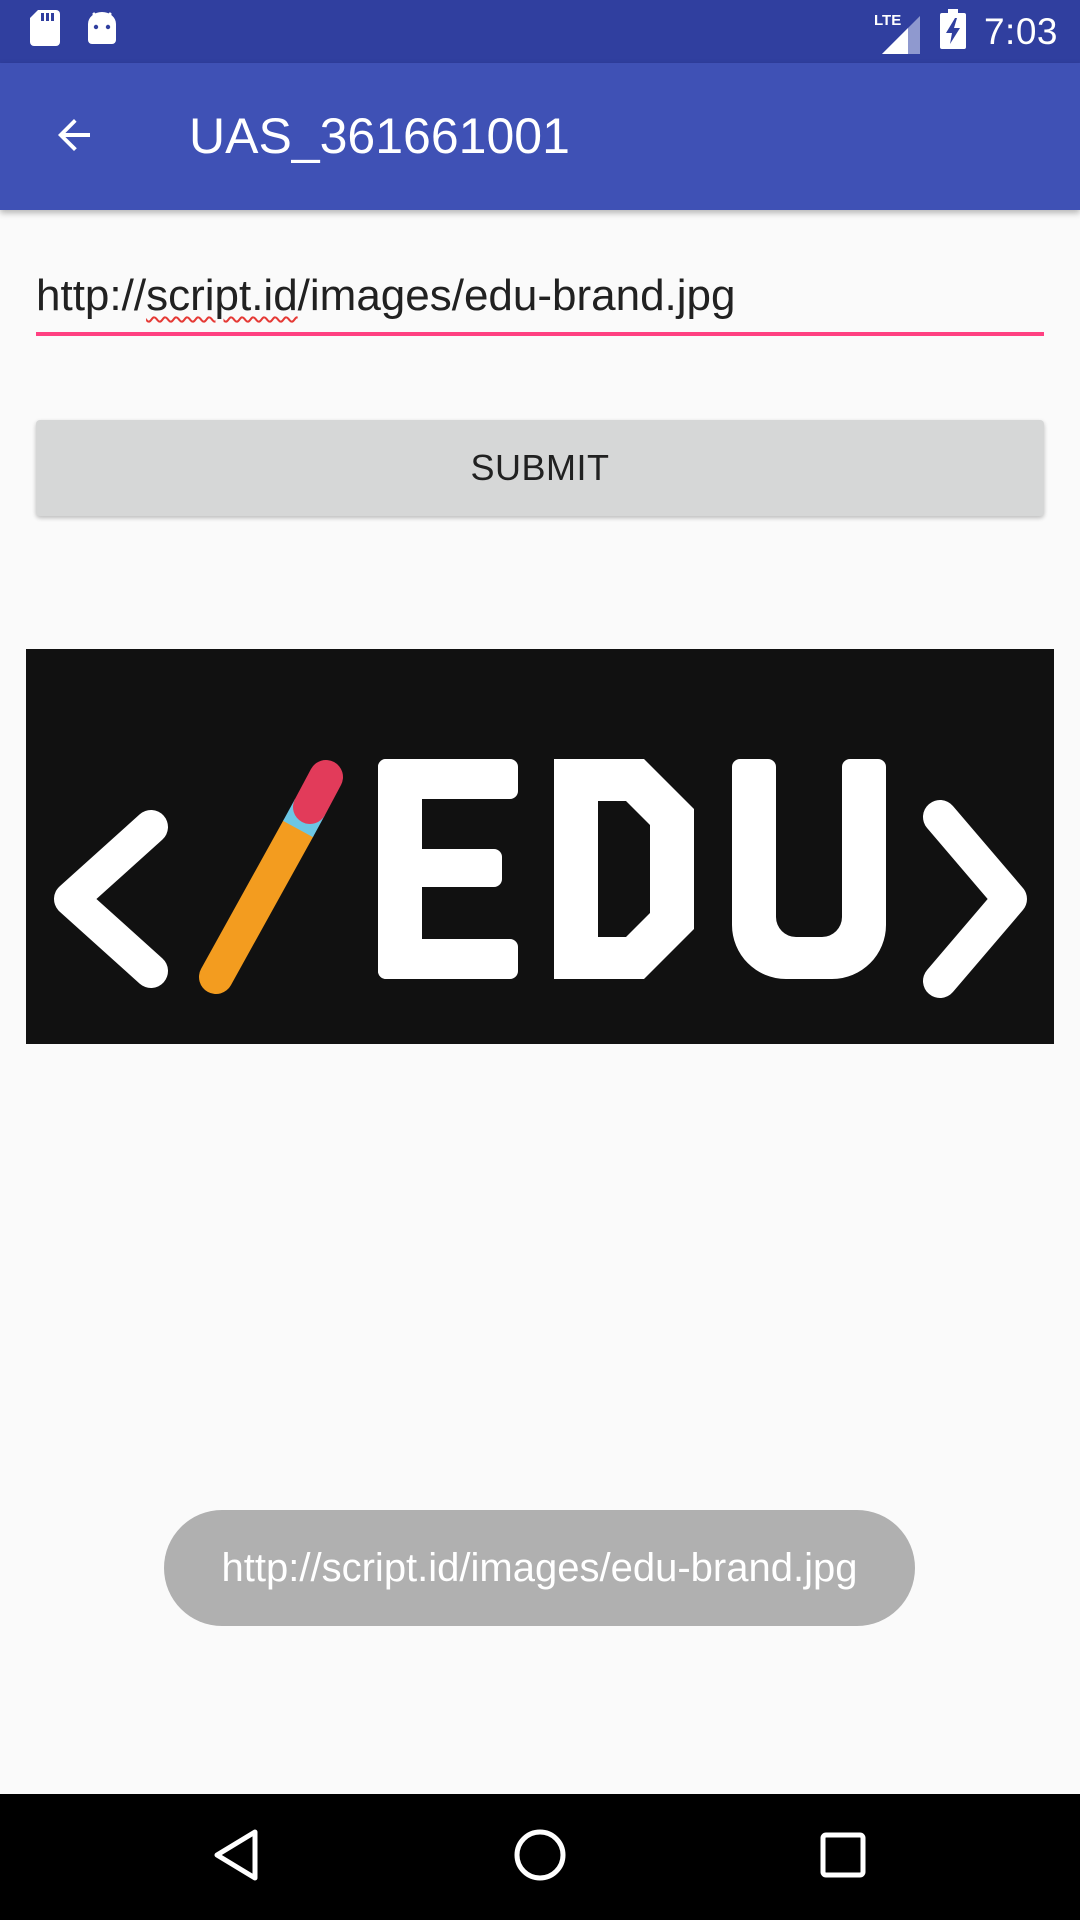 The height and width of the screenshot is (1920, 1080). What do you see at coordinates (952, 31) in the screenshot?
I see `battery-charging-icon` at bounding box center [952, 31].